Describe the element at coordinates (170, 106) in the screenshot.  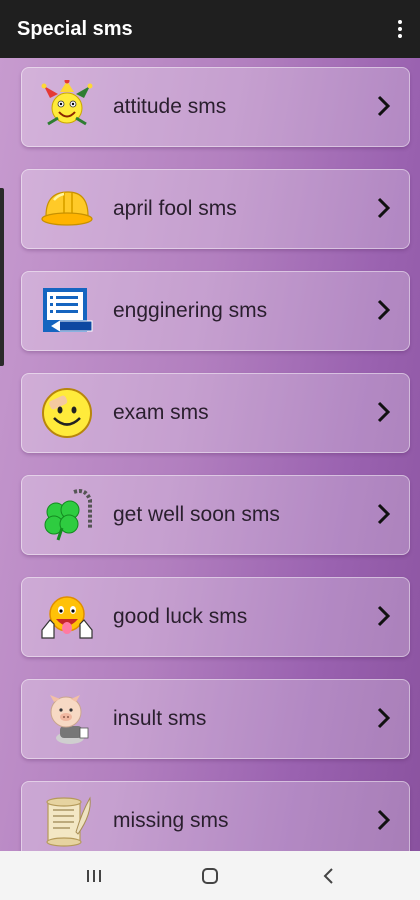
I see `list-item-label: attitude sms` at that location.